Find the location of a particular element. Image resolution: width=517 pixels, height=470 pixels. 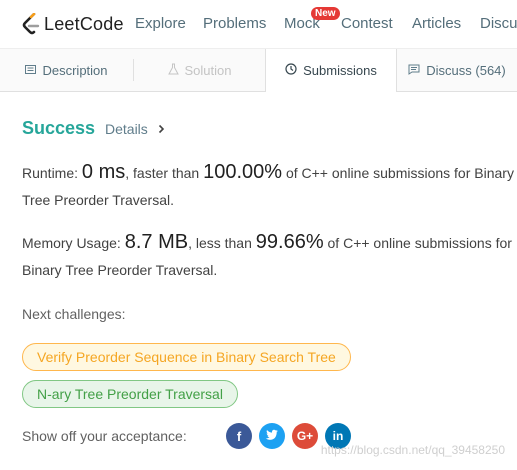

details-label: Details is located at coordinates (126, 129).